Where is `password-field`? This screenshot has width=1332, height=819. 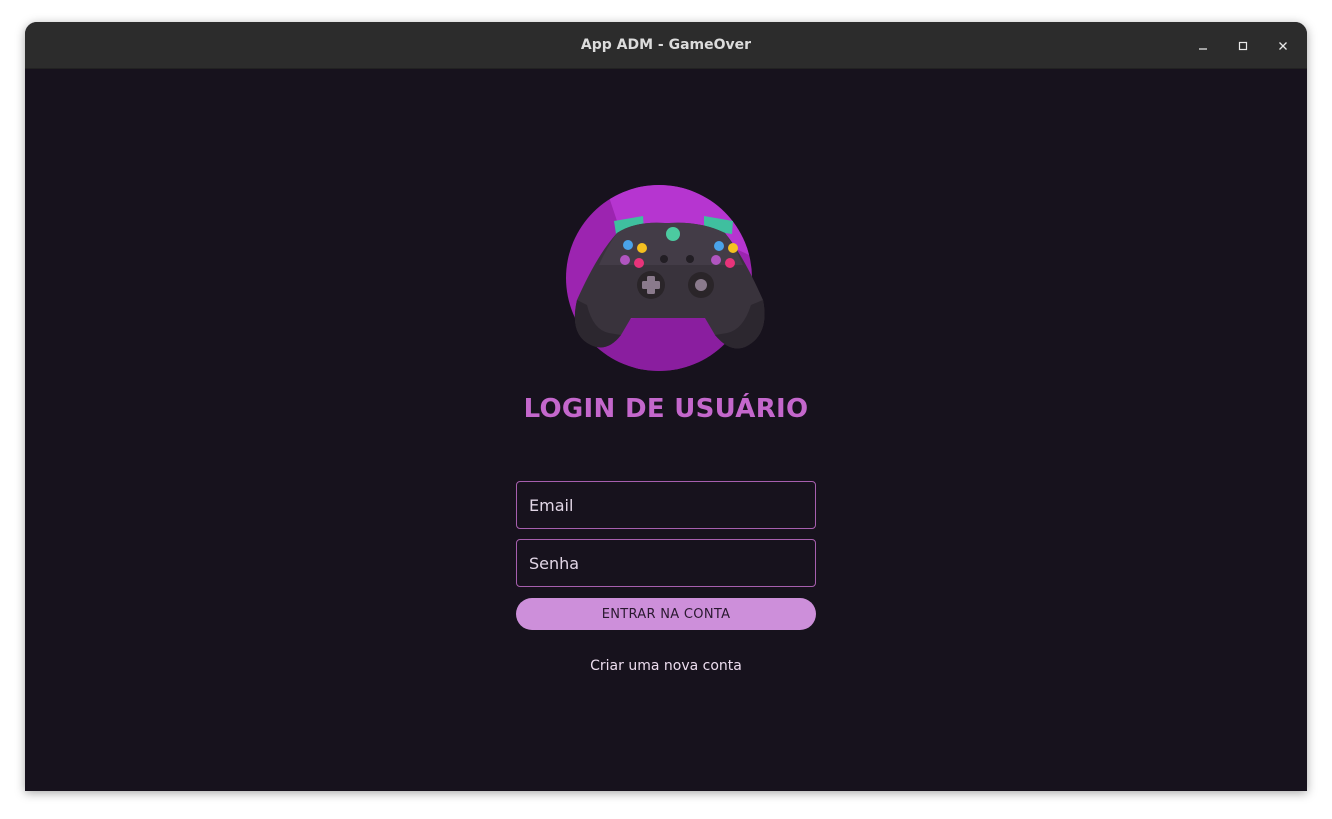 password-field is located at coordinates (666, 563).